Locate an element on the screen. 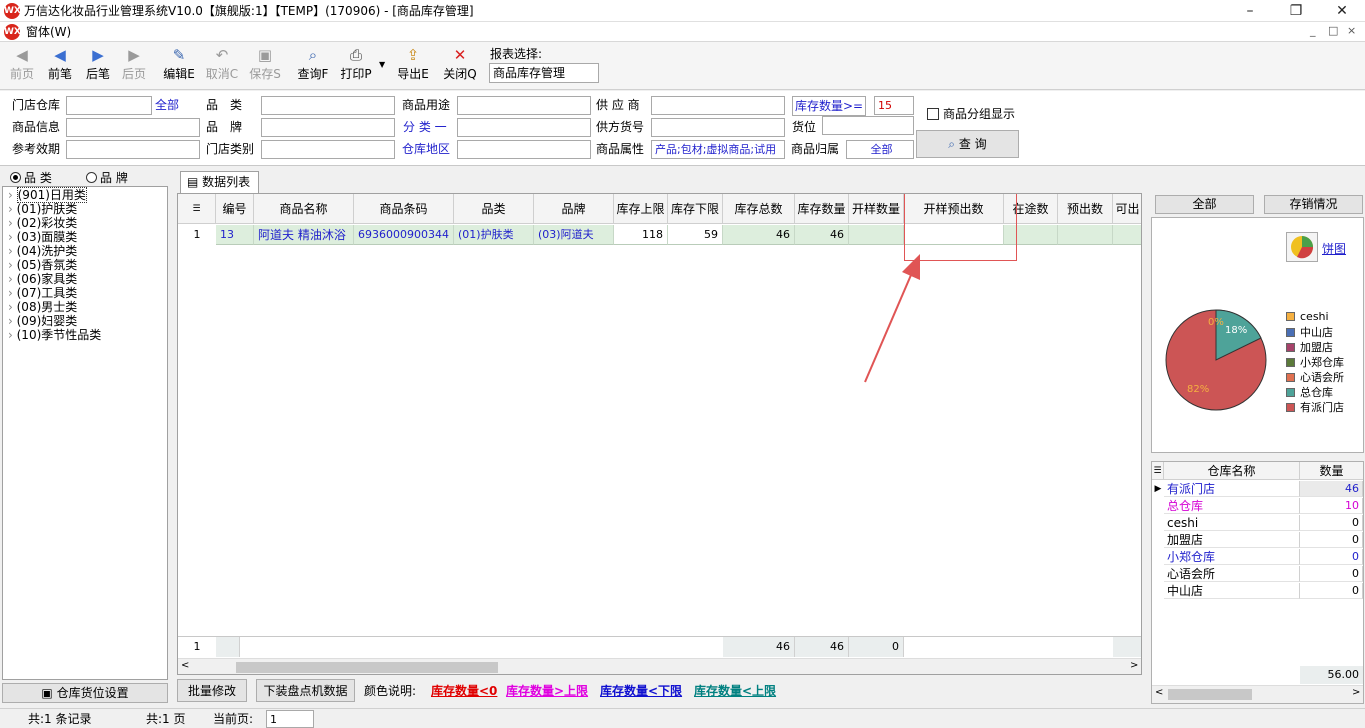 The image size is (1365, 728). table-cell-qty: 10 is located at coordinates (1331, 506).